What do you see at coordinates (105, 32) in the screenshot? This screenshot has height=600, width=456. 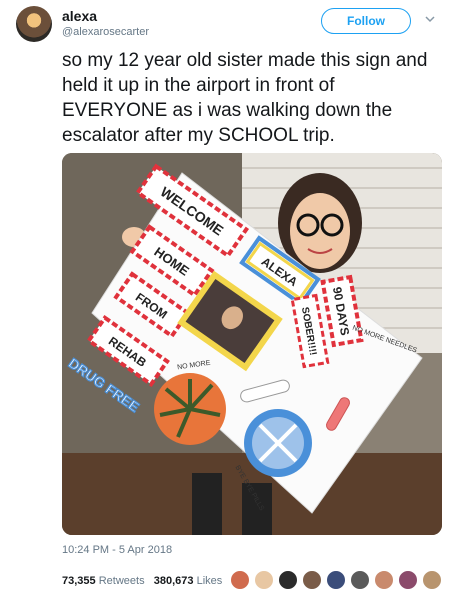 I see `user-handle: @alexarosecarter` at bounding box center [105, 32].